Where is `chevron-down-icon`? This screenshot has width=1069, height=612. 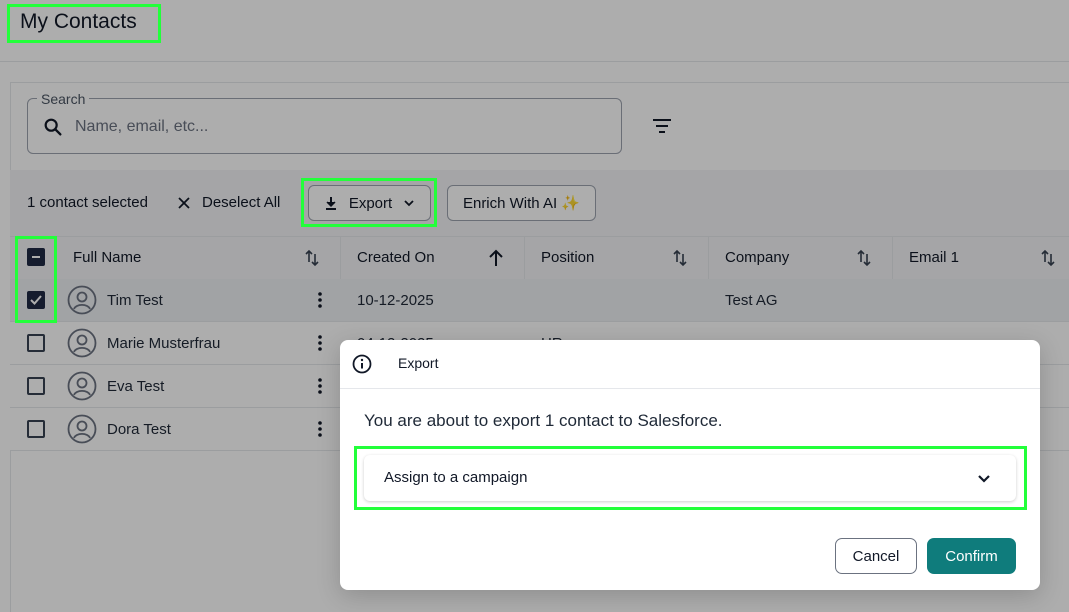 chevron-down-icon is located at coordinates (984, 479).